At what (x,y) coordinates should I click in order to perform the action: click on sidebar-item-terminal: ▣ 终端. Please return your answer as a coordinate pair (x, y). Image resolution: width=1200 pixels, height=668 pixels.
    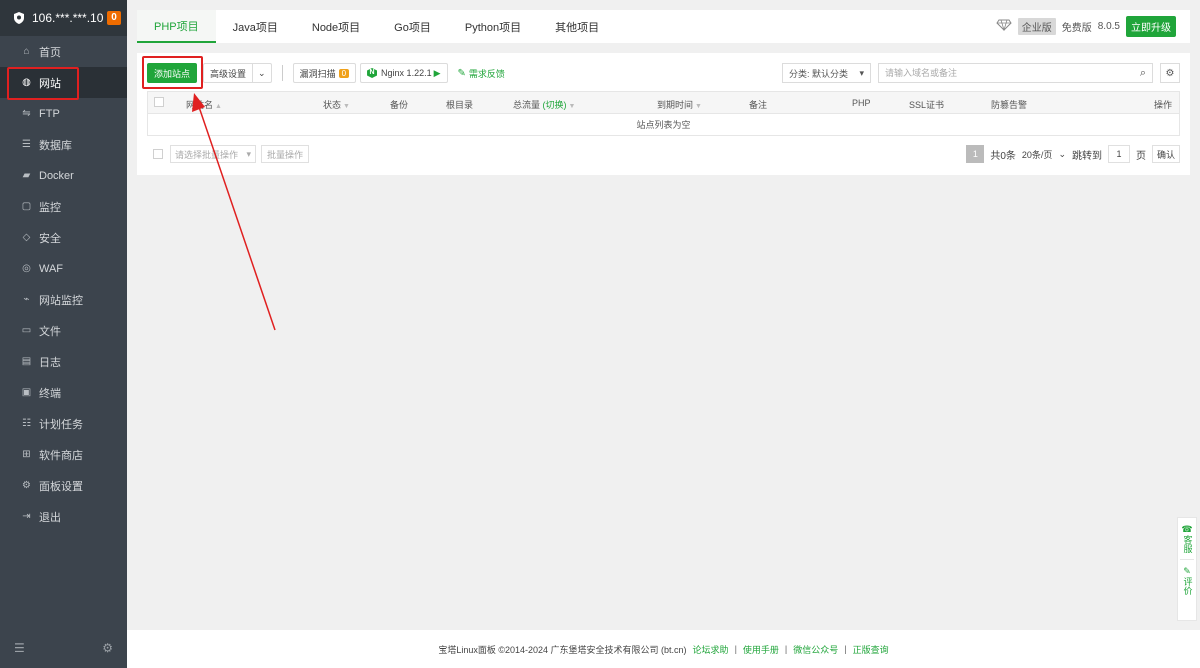
    Looking at the image, I should click on (63, 392).